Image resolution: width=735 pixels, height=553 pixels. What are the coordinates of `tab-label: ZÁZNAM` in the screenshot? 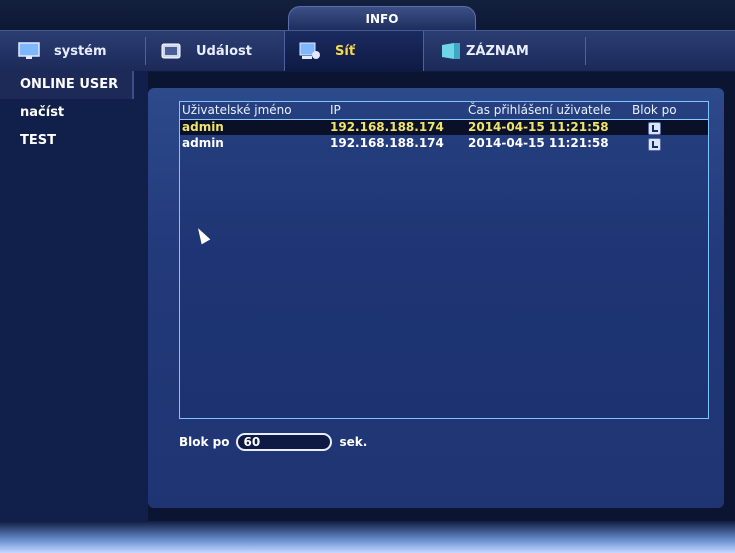 It's located at (497, 51).